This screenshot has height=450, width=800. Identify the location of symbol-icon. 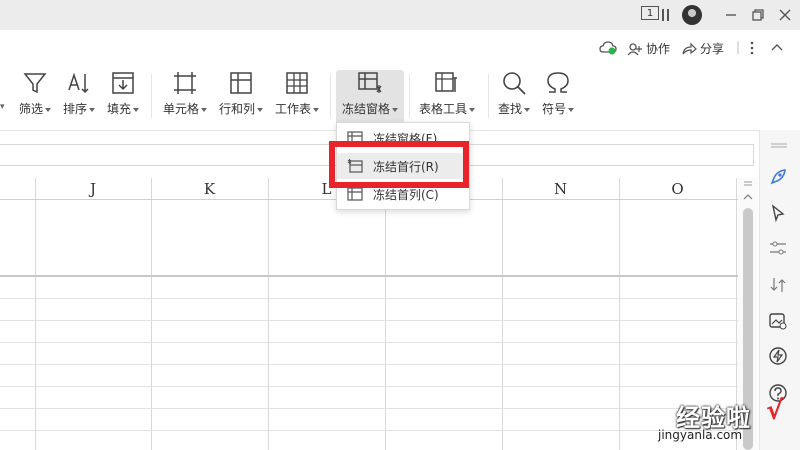
(558, 82).